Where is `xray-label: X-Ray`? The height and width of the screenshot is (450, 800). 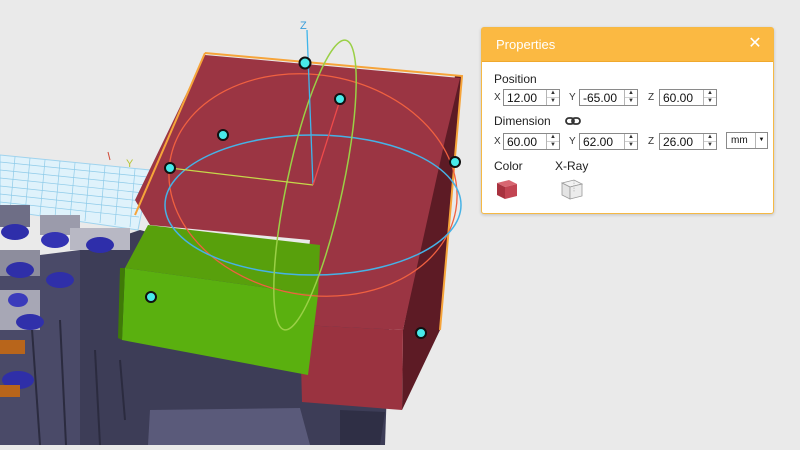
xray-label: X-Ray is located at coordinates (572, 166).